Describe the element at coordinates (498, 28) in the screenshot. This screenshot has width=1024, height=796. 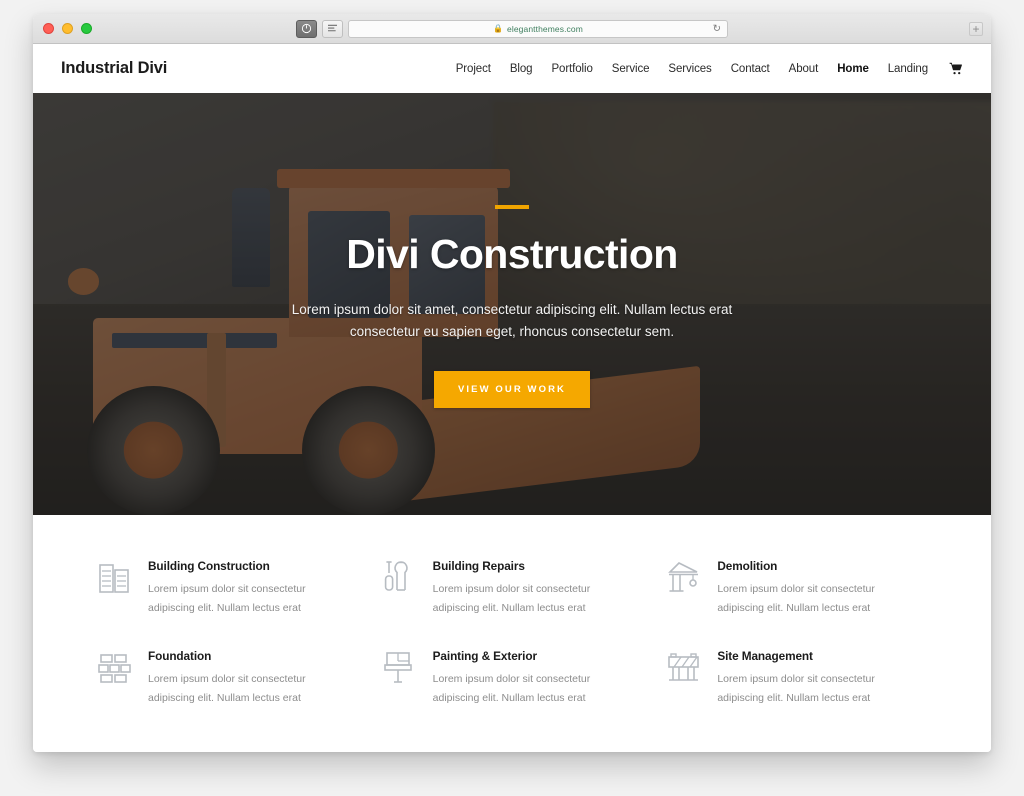
I see `padlock-icon: 🔒` at that location.